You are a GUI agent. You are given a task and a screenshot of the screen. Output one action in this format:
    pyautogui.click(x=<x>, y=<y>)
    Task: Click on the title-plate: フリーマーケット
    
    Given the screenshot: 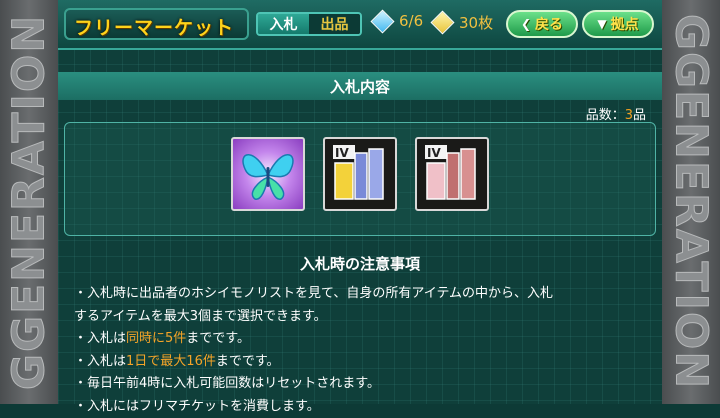 What is the action you would take?
    pyautogui.click(x=156, y=24)
    